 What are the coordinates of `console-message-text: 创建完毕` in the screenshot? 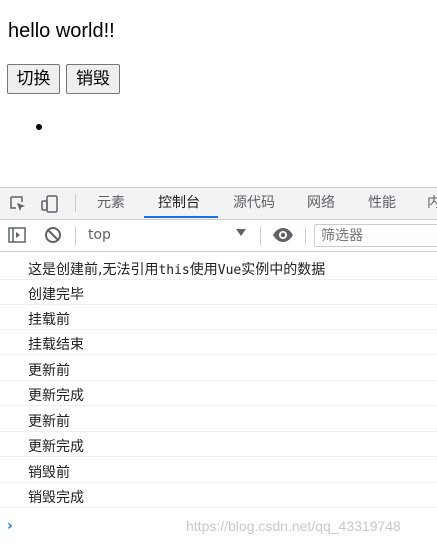 It's located at (56, 295).